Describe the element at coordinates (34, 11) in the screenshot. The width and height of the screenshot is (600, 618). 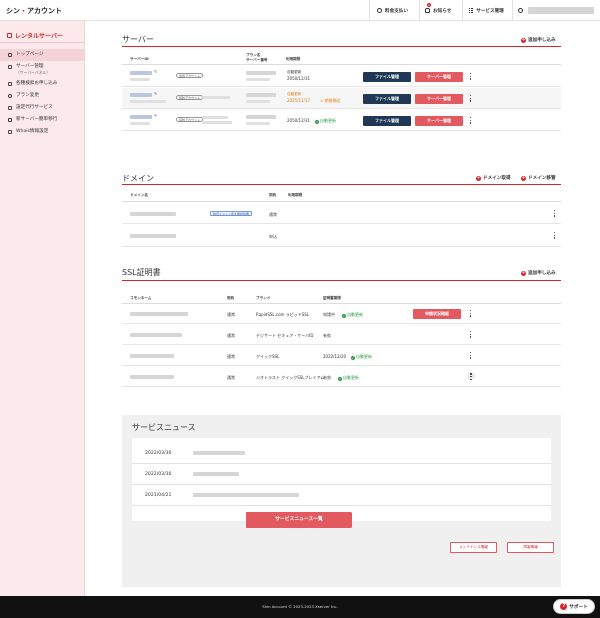
I see `app-logo: シン・アカウント` at that location.